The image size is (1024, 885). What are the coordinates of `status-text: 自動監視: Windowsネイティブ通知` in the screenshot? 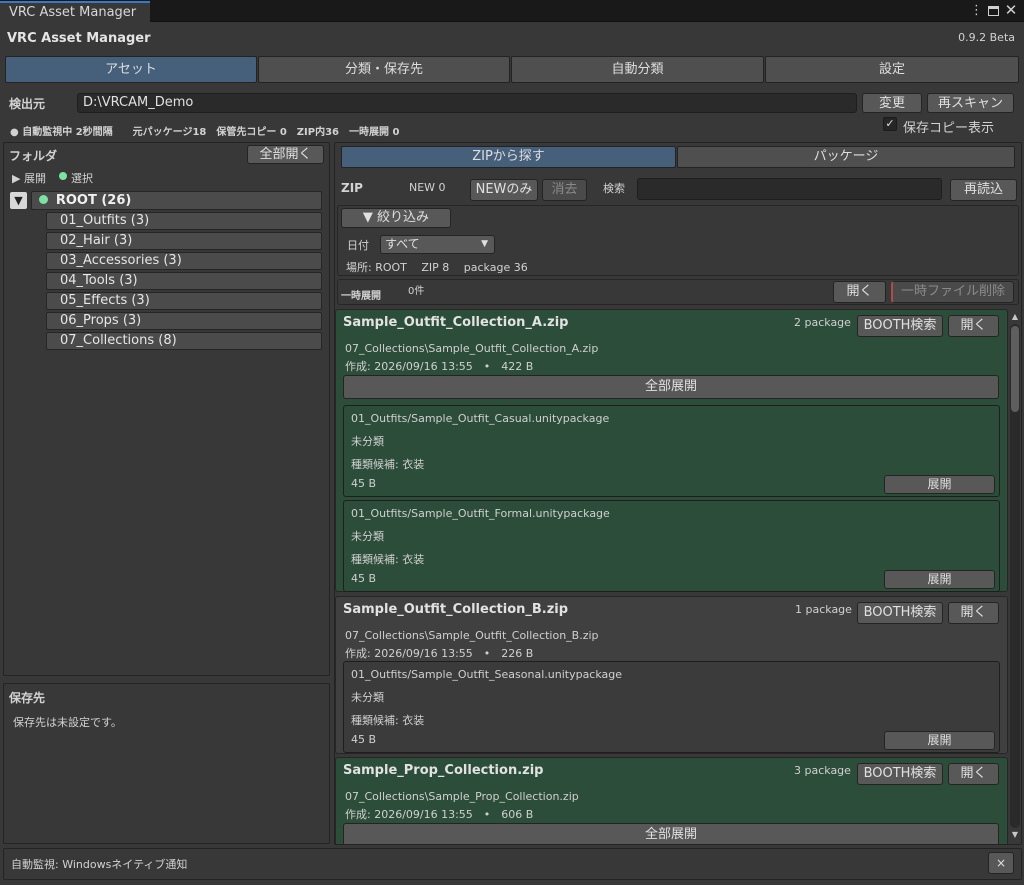 It's located at (99, 864).